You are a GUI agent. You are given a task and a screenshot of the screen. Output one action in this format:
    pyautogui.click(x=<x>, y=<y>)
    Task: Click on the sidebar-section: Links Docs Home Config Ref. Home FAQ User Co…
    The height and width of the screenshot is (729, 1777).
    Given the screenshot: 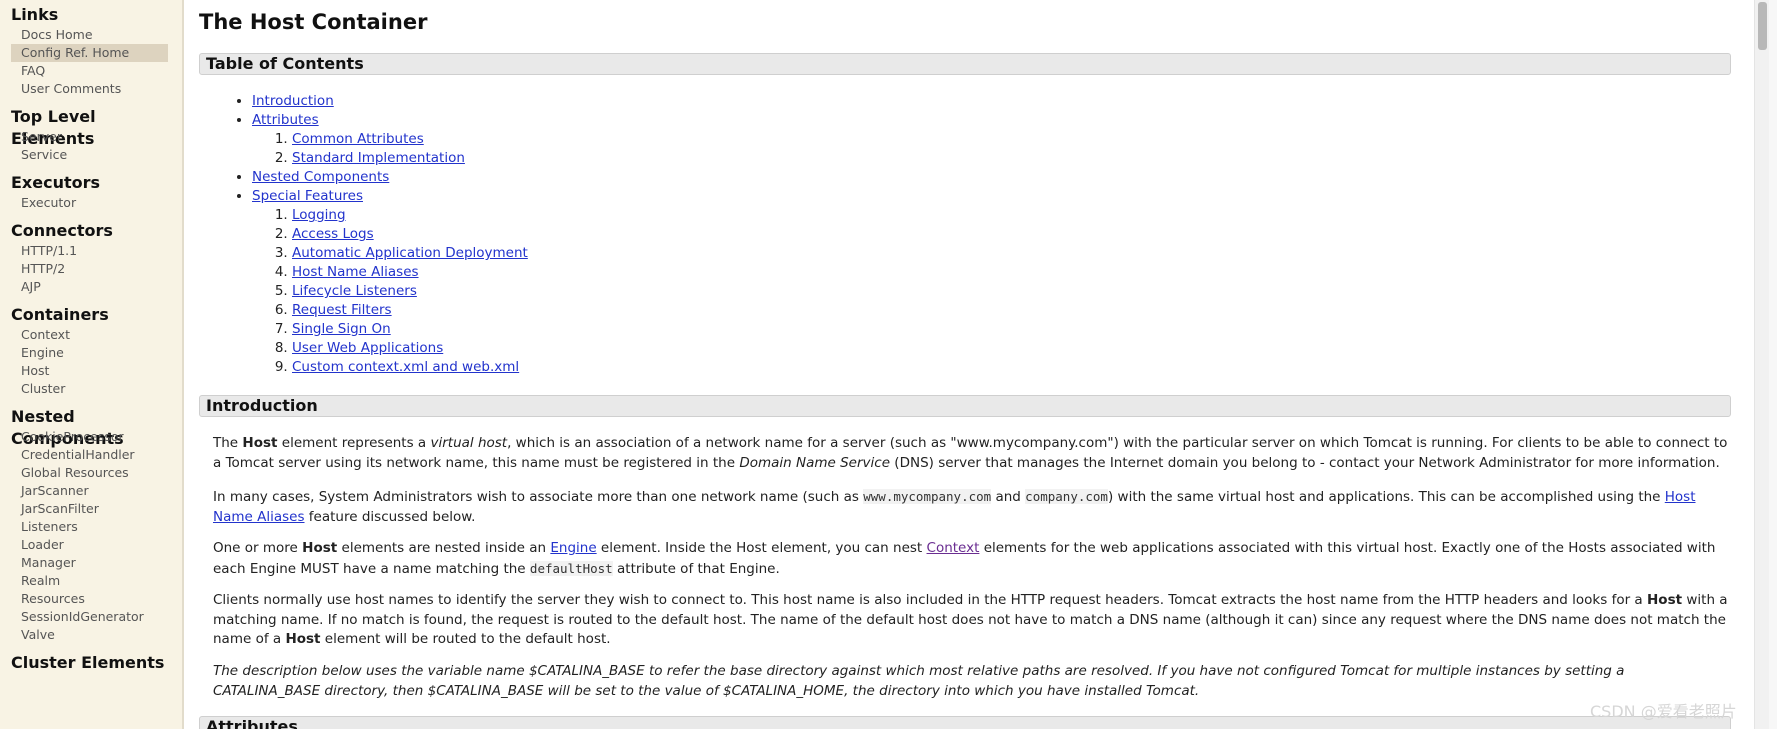 What is the action you would take?
    pyautogui.click(x=91, y=51)
    